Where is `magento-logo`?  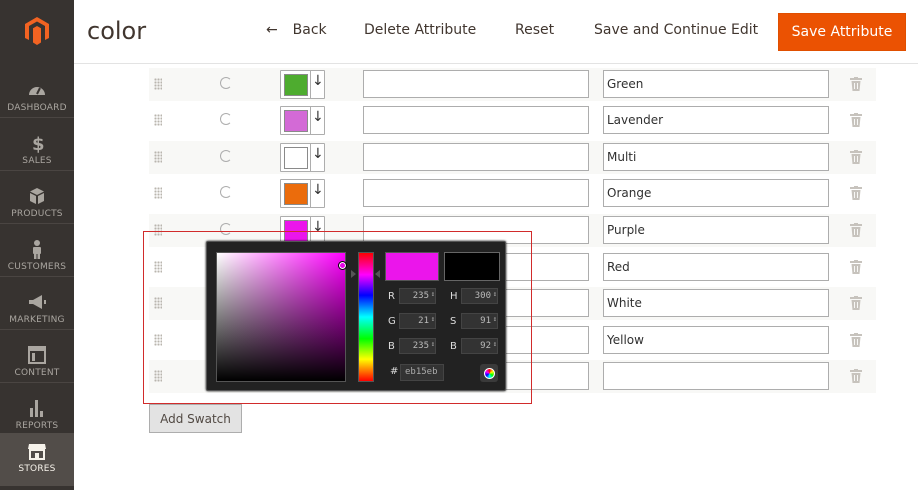 magento-logo is located at coordinates (37, 31).